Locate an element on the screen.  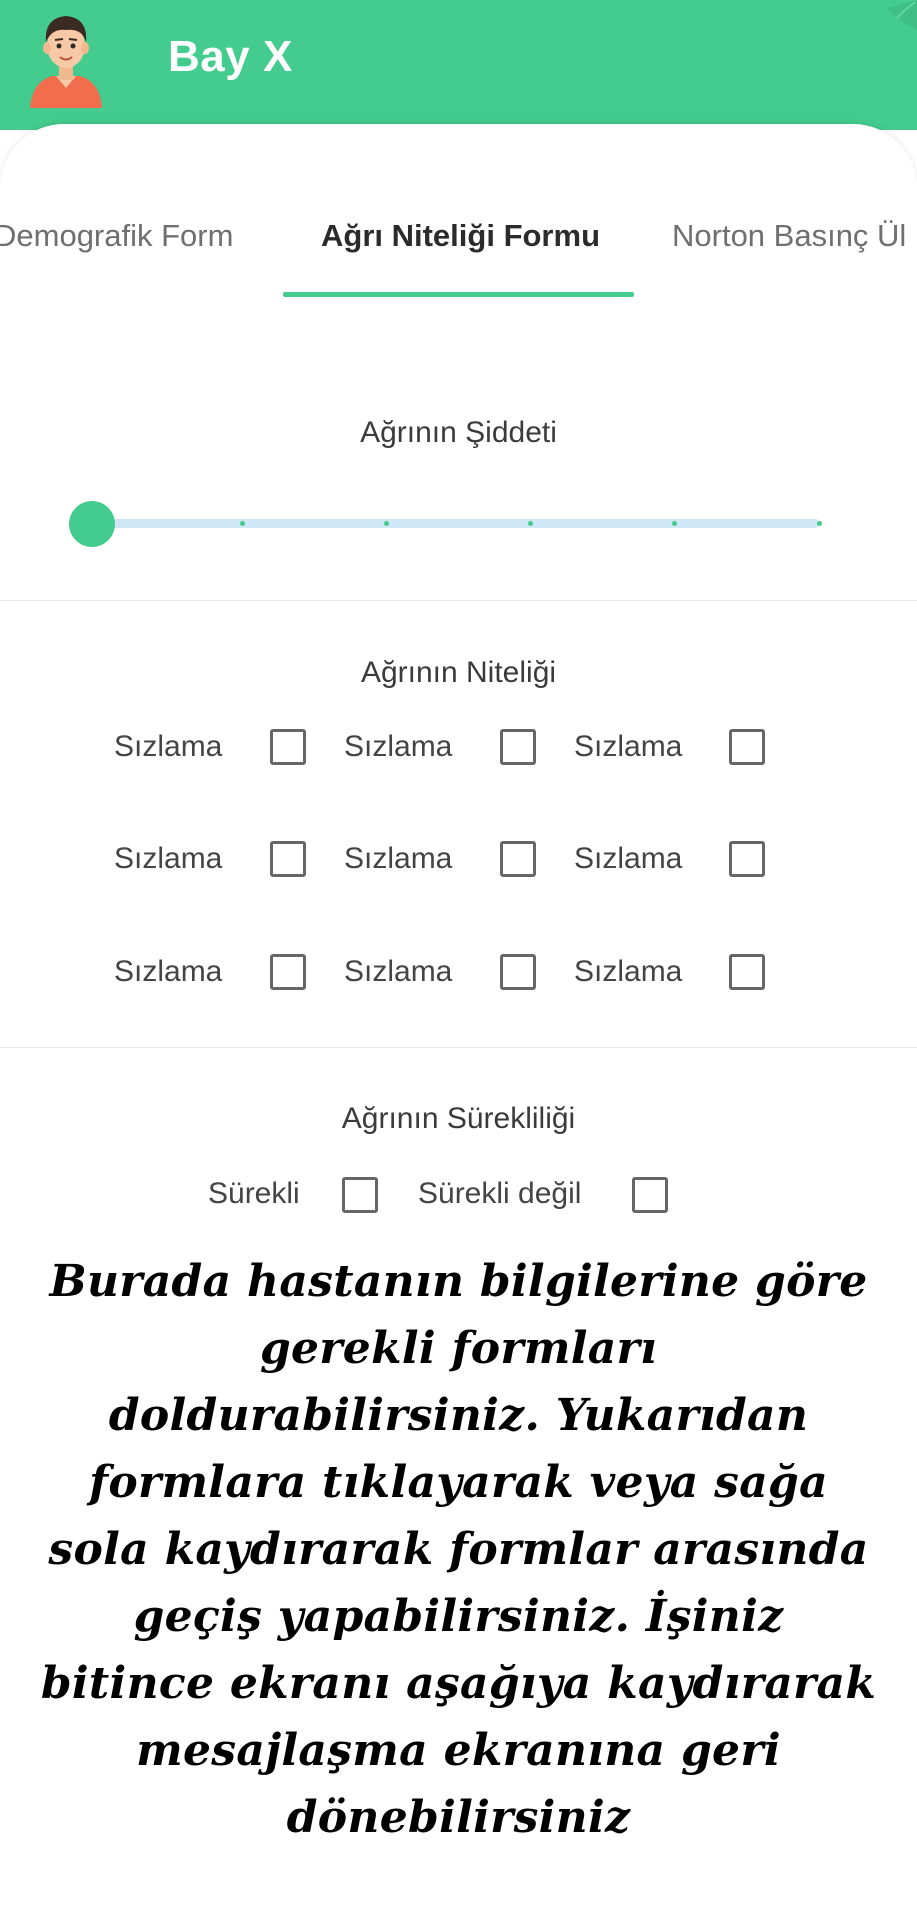
continuity-continuous-checkbox is located at coordinates (360, 1195).